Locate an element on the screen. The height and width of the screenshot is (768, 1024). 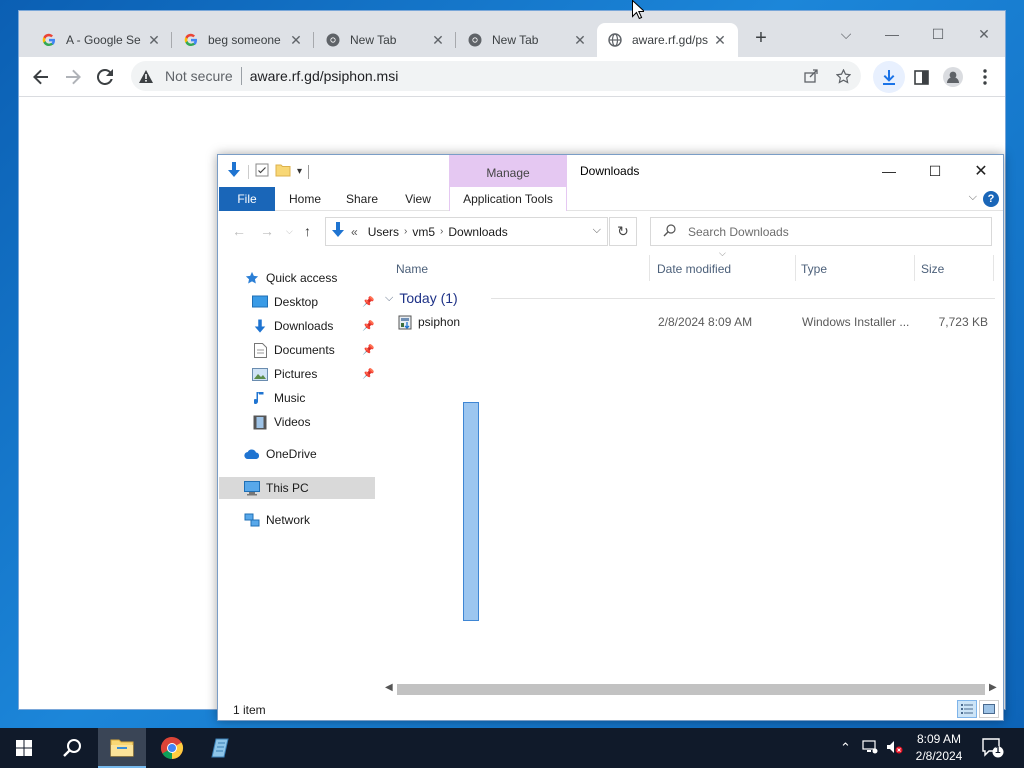
manage-context-tab: Manage is located at coordinates (508, 171).